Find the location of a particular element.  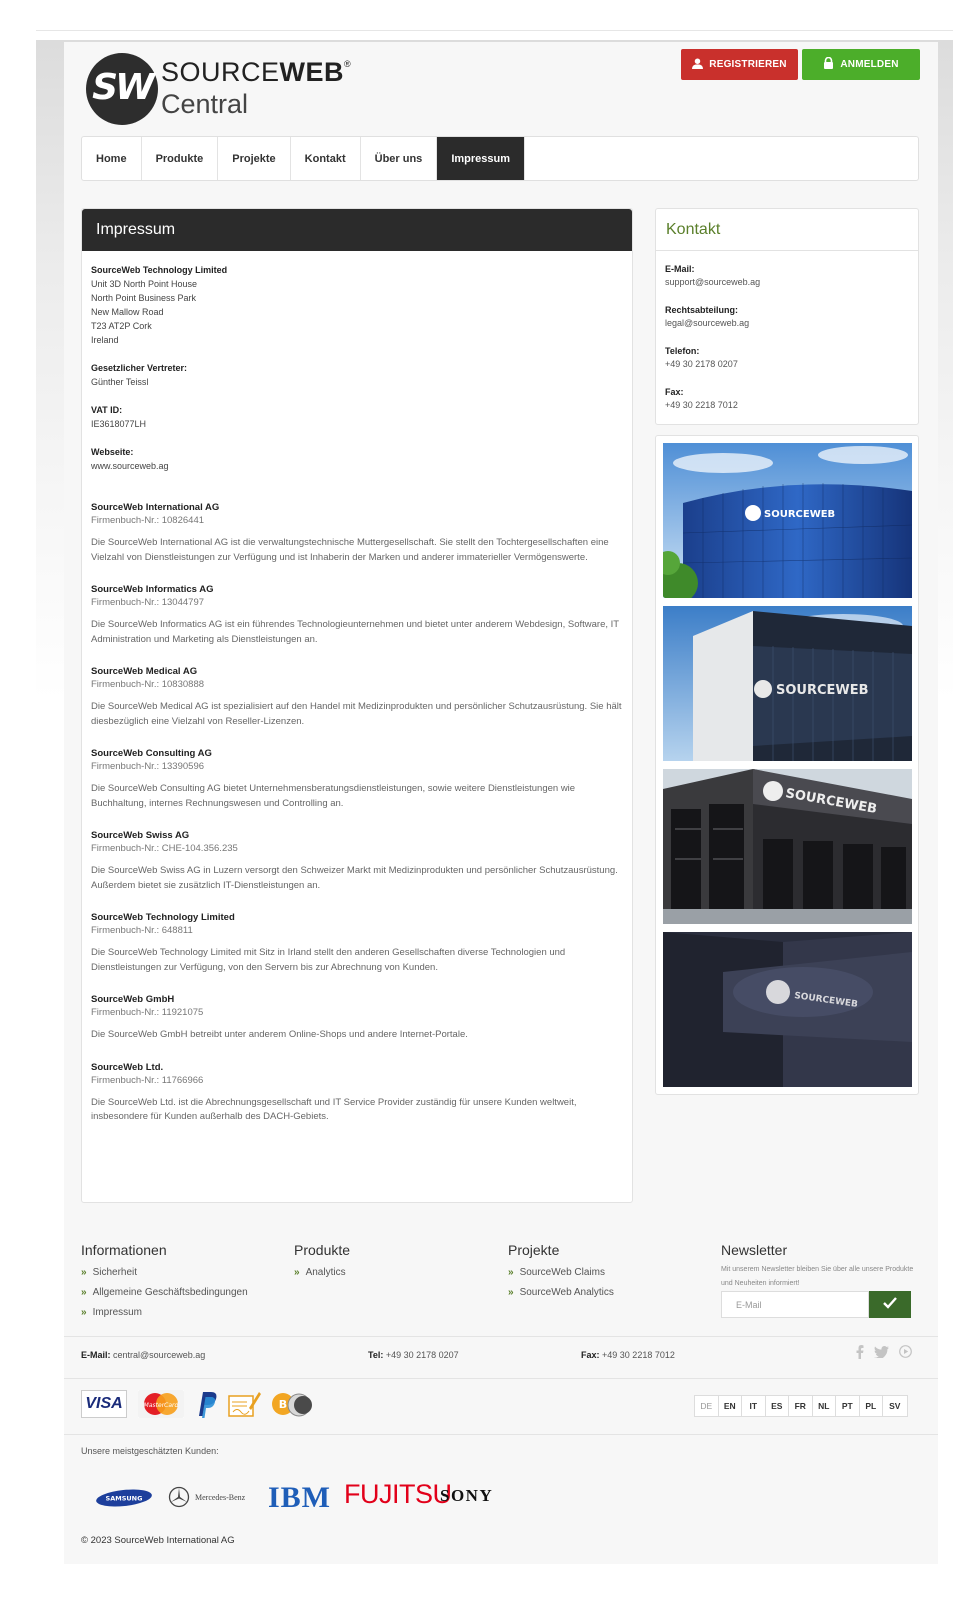

nav-item-impressum: Impressum is located at coordinates (481, 158).